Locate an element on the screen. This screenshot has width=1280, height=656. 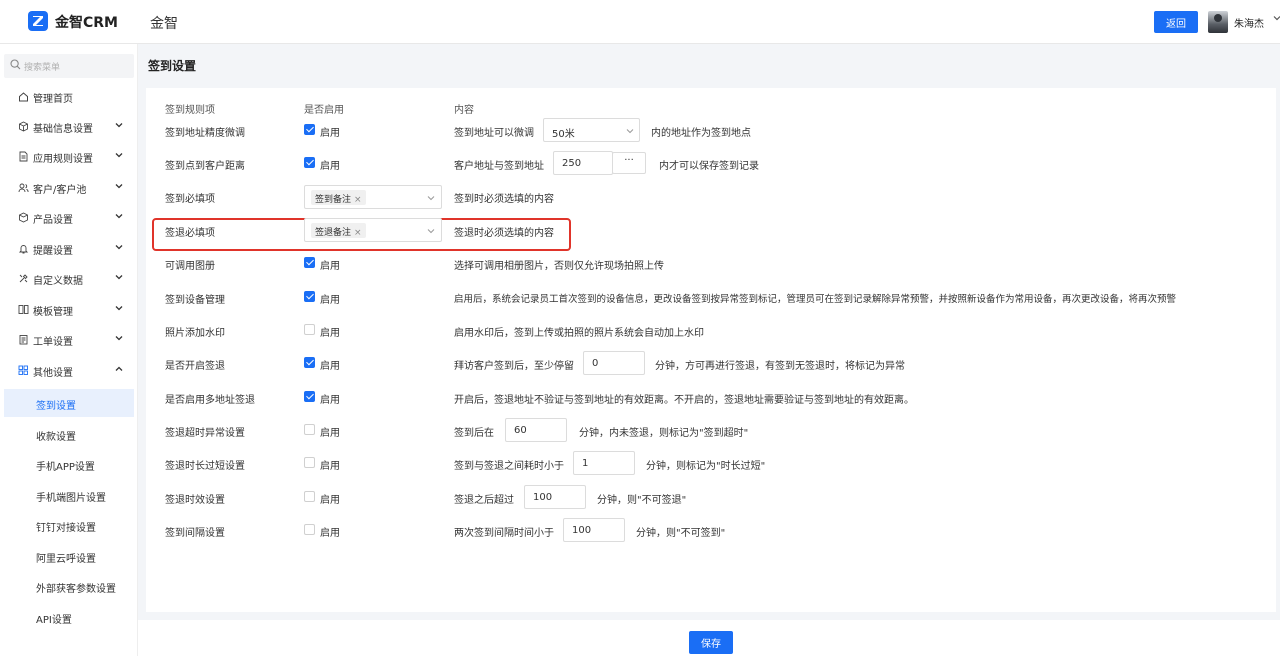
sidebar-item: 应用规则设置 is located at coordinates (68, 156).